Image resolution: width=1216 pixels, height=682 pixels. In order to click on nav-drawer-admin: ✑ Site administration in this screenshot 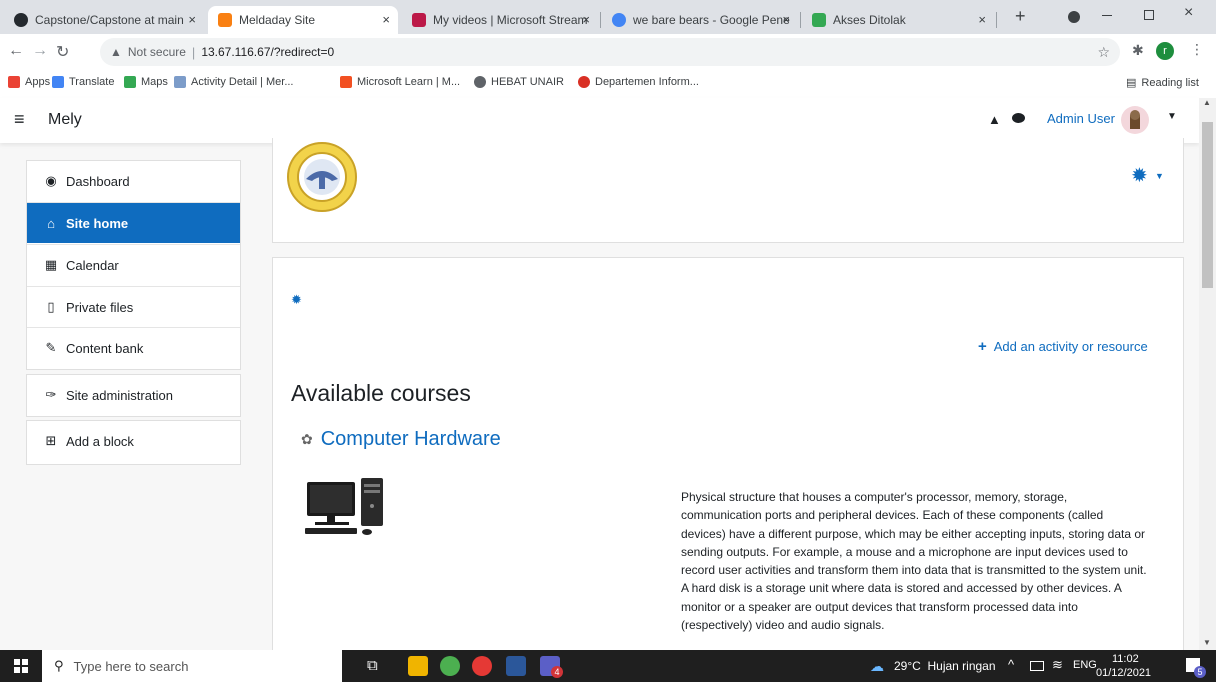, I will do `click(133, 395)`.